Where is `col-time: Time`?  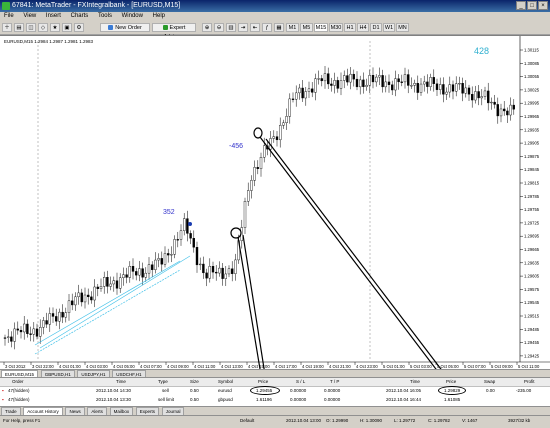
col-time: Time is located at coordinates (121, 381).